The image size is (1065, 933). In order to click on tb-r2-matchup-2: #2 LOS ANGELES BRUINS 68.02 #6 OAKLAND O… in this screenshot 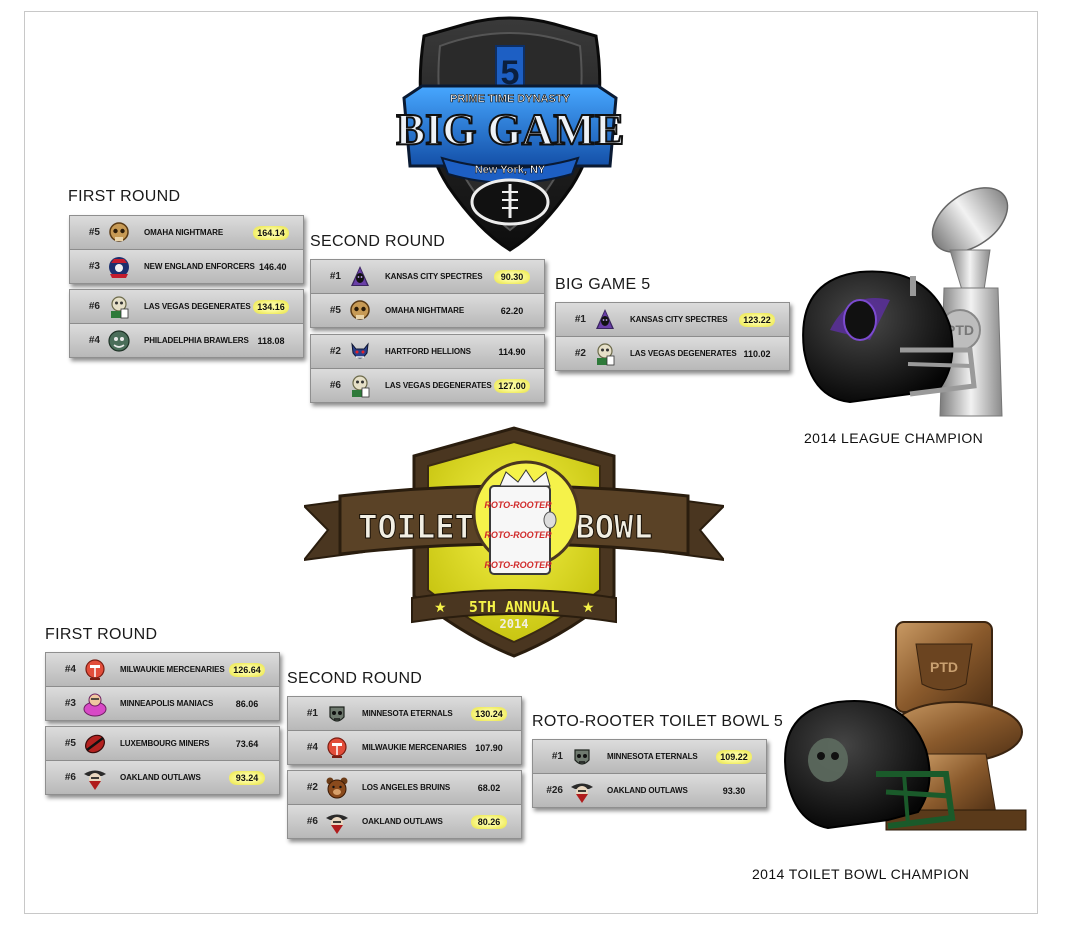, I will do `click(404, 804)`.